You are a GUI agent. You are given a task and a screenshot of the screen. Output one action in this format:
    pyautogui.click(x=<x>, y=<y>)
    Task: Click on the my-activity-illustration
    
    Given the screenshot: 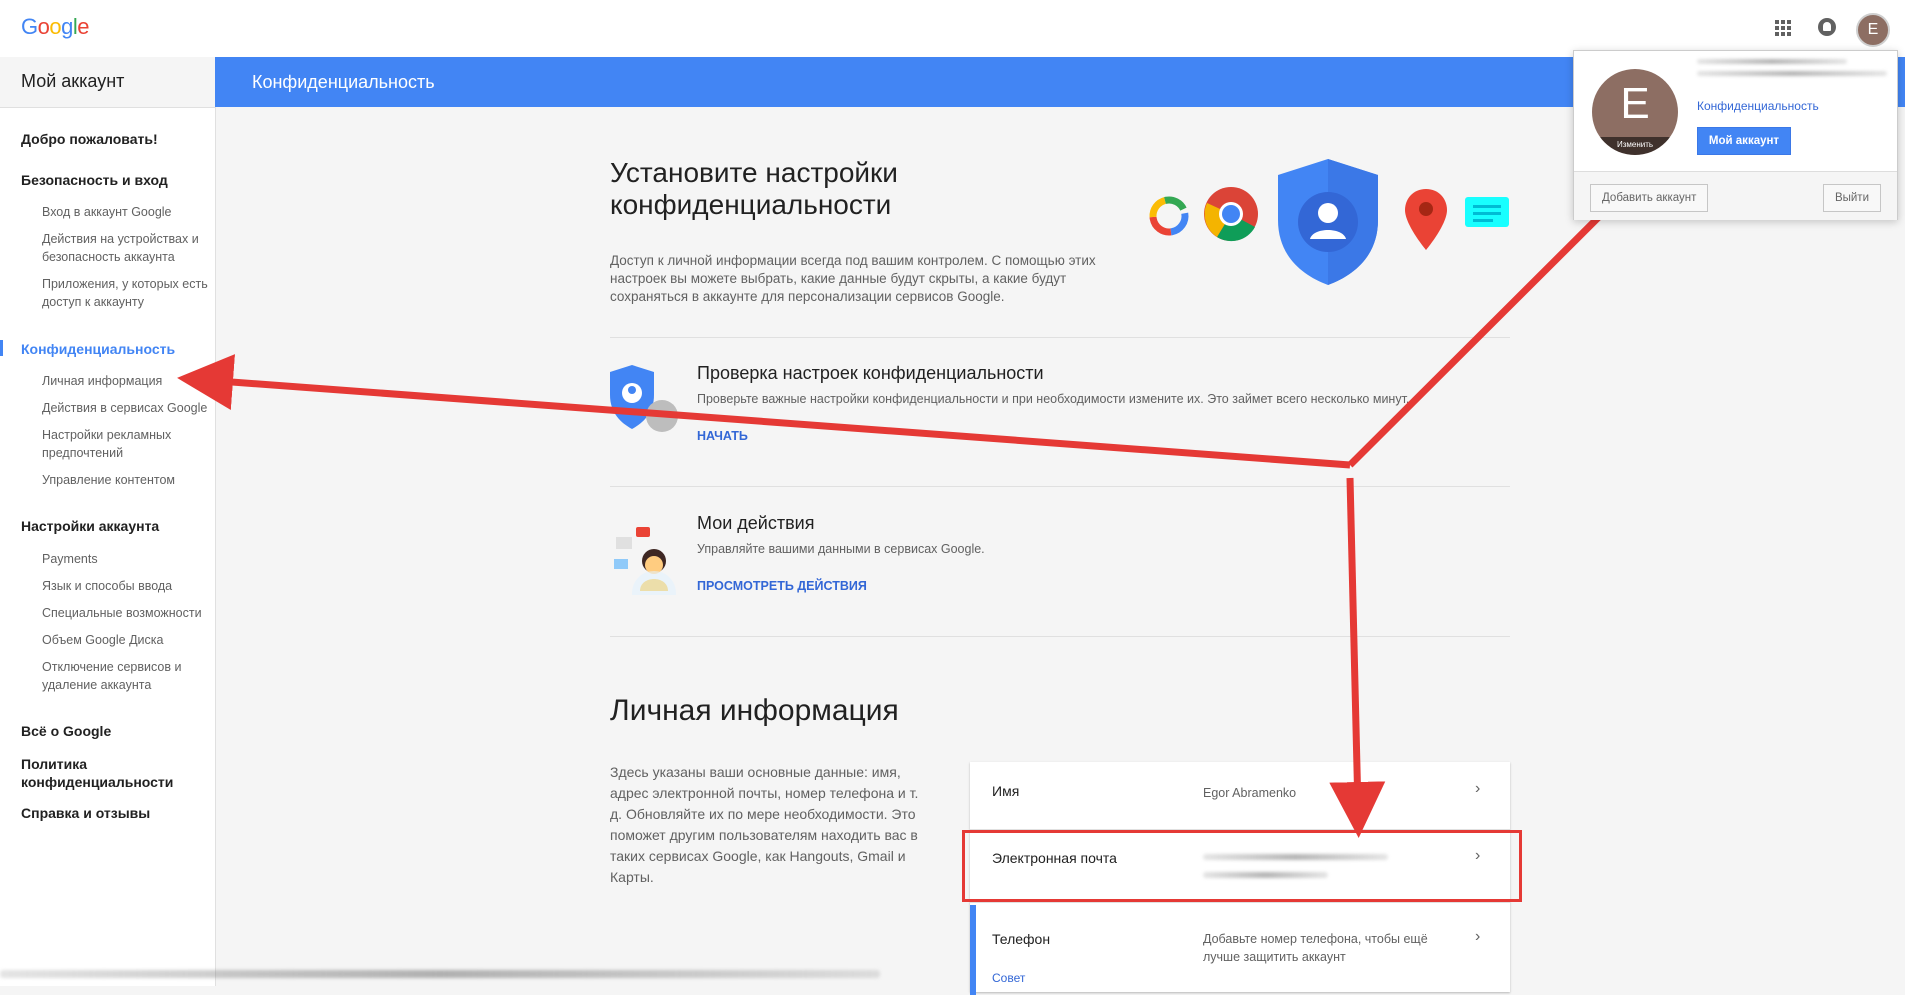 What is the action you would take?
    pyautogui.click(x=645, y=561)
    